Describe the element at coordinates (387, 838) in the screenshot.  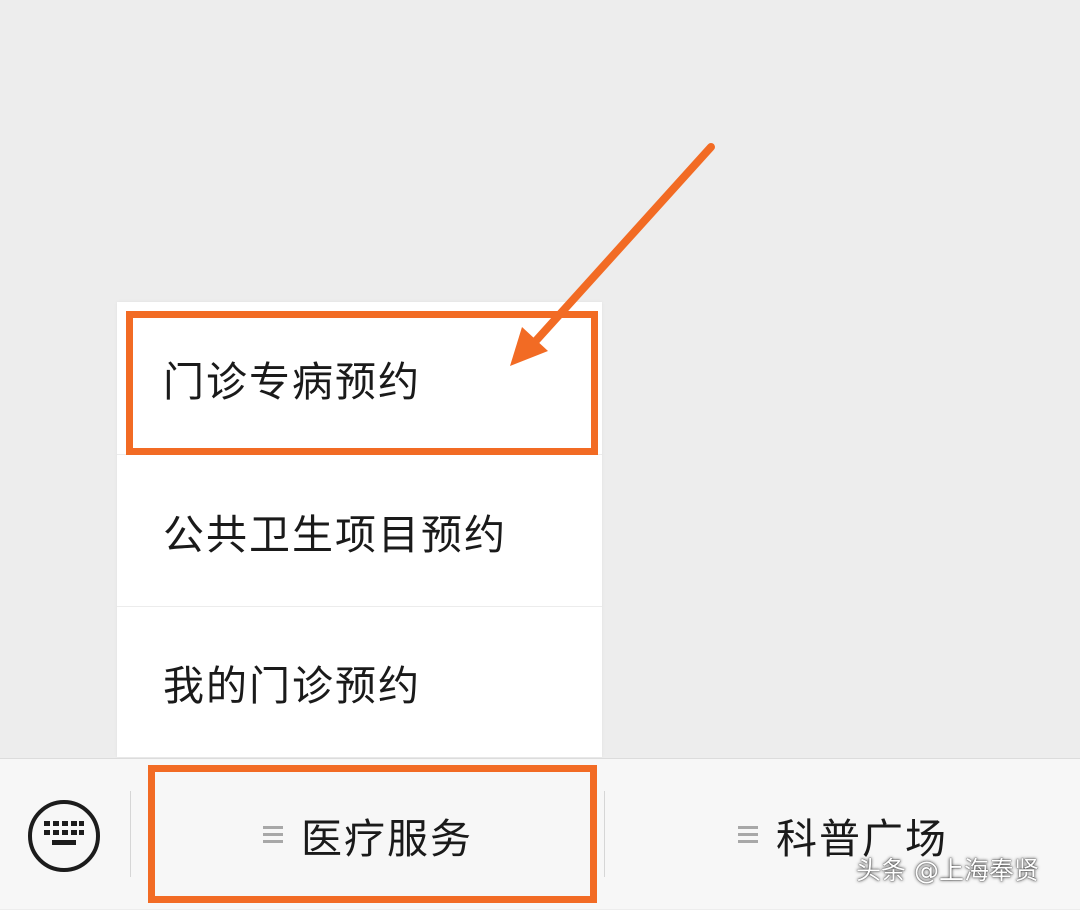
I see `menu-button-label: 医疗服务` at that location.